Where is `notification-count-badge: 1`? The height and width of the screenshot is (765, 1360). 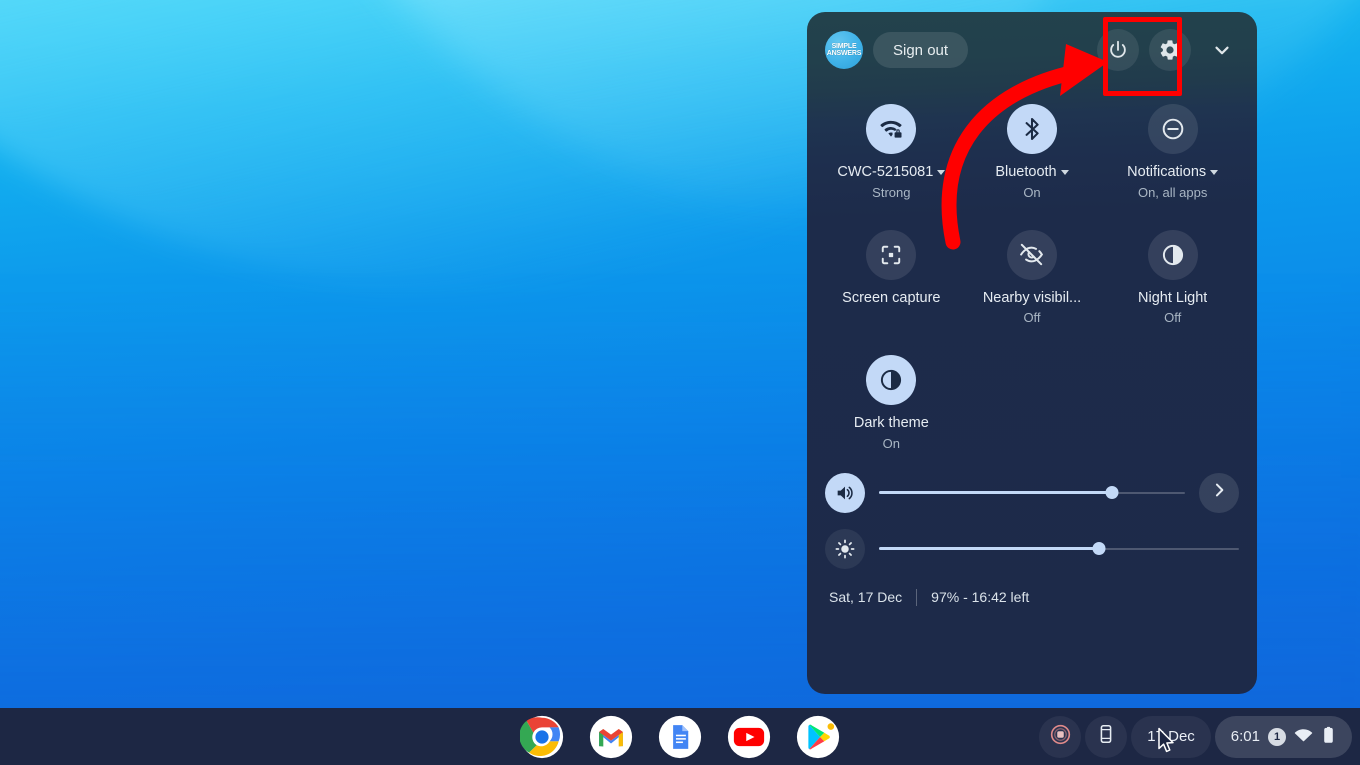 notification-count-badge: 1 is located at coordinates (1277, 736).